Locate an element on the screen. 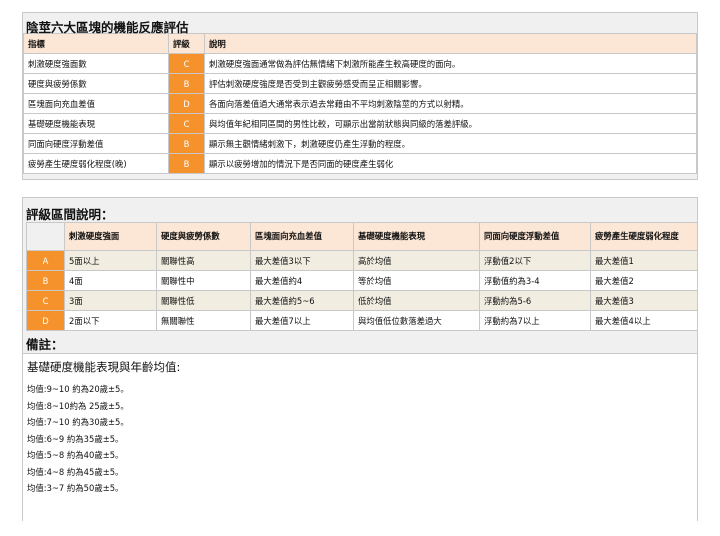 The width and height of the screenshot is (720, 536). description-cell: 與均值年紀相同區間的男性比較，可顯示出當前狀態與同級的落差評級。 is located at coordinates (450, 123).